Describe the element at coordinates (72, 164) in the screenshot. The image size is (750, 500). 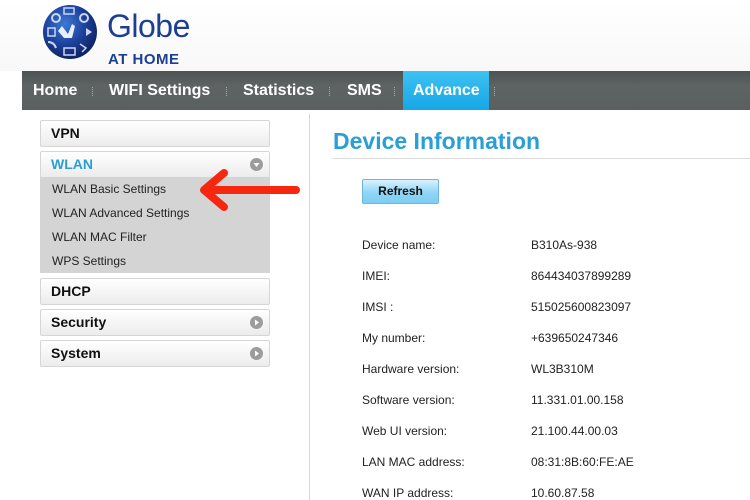
I see `sidebar-item-label: WLAN` at that location.